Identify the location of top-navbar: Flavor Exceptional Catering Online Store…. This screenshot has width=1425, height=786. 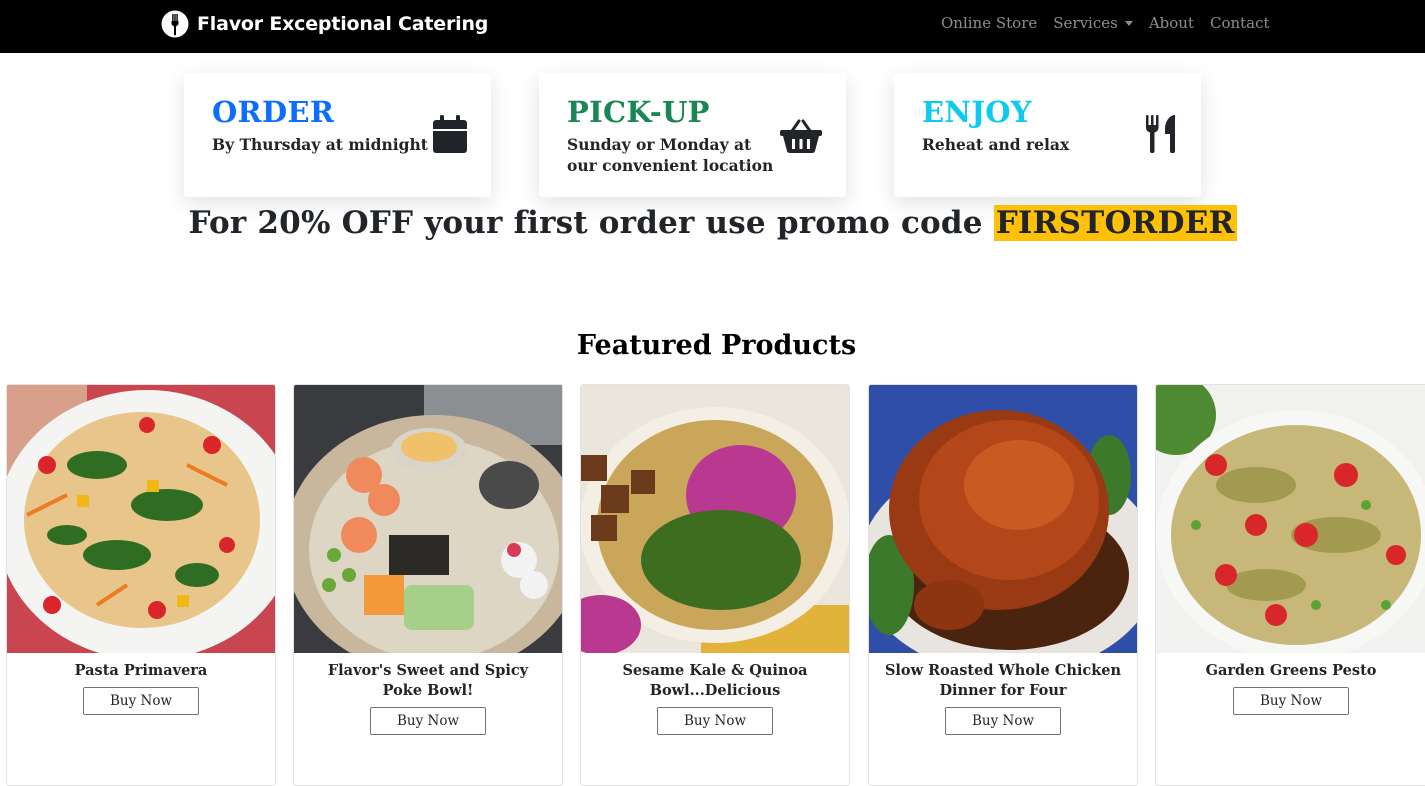
(712, 26).